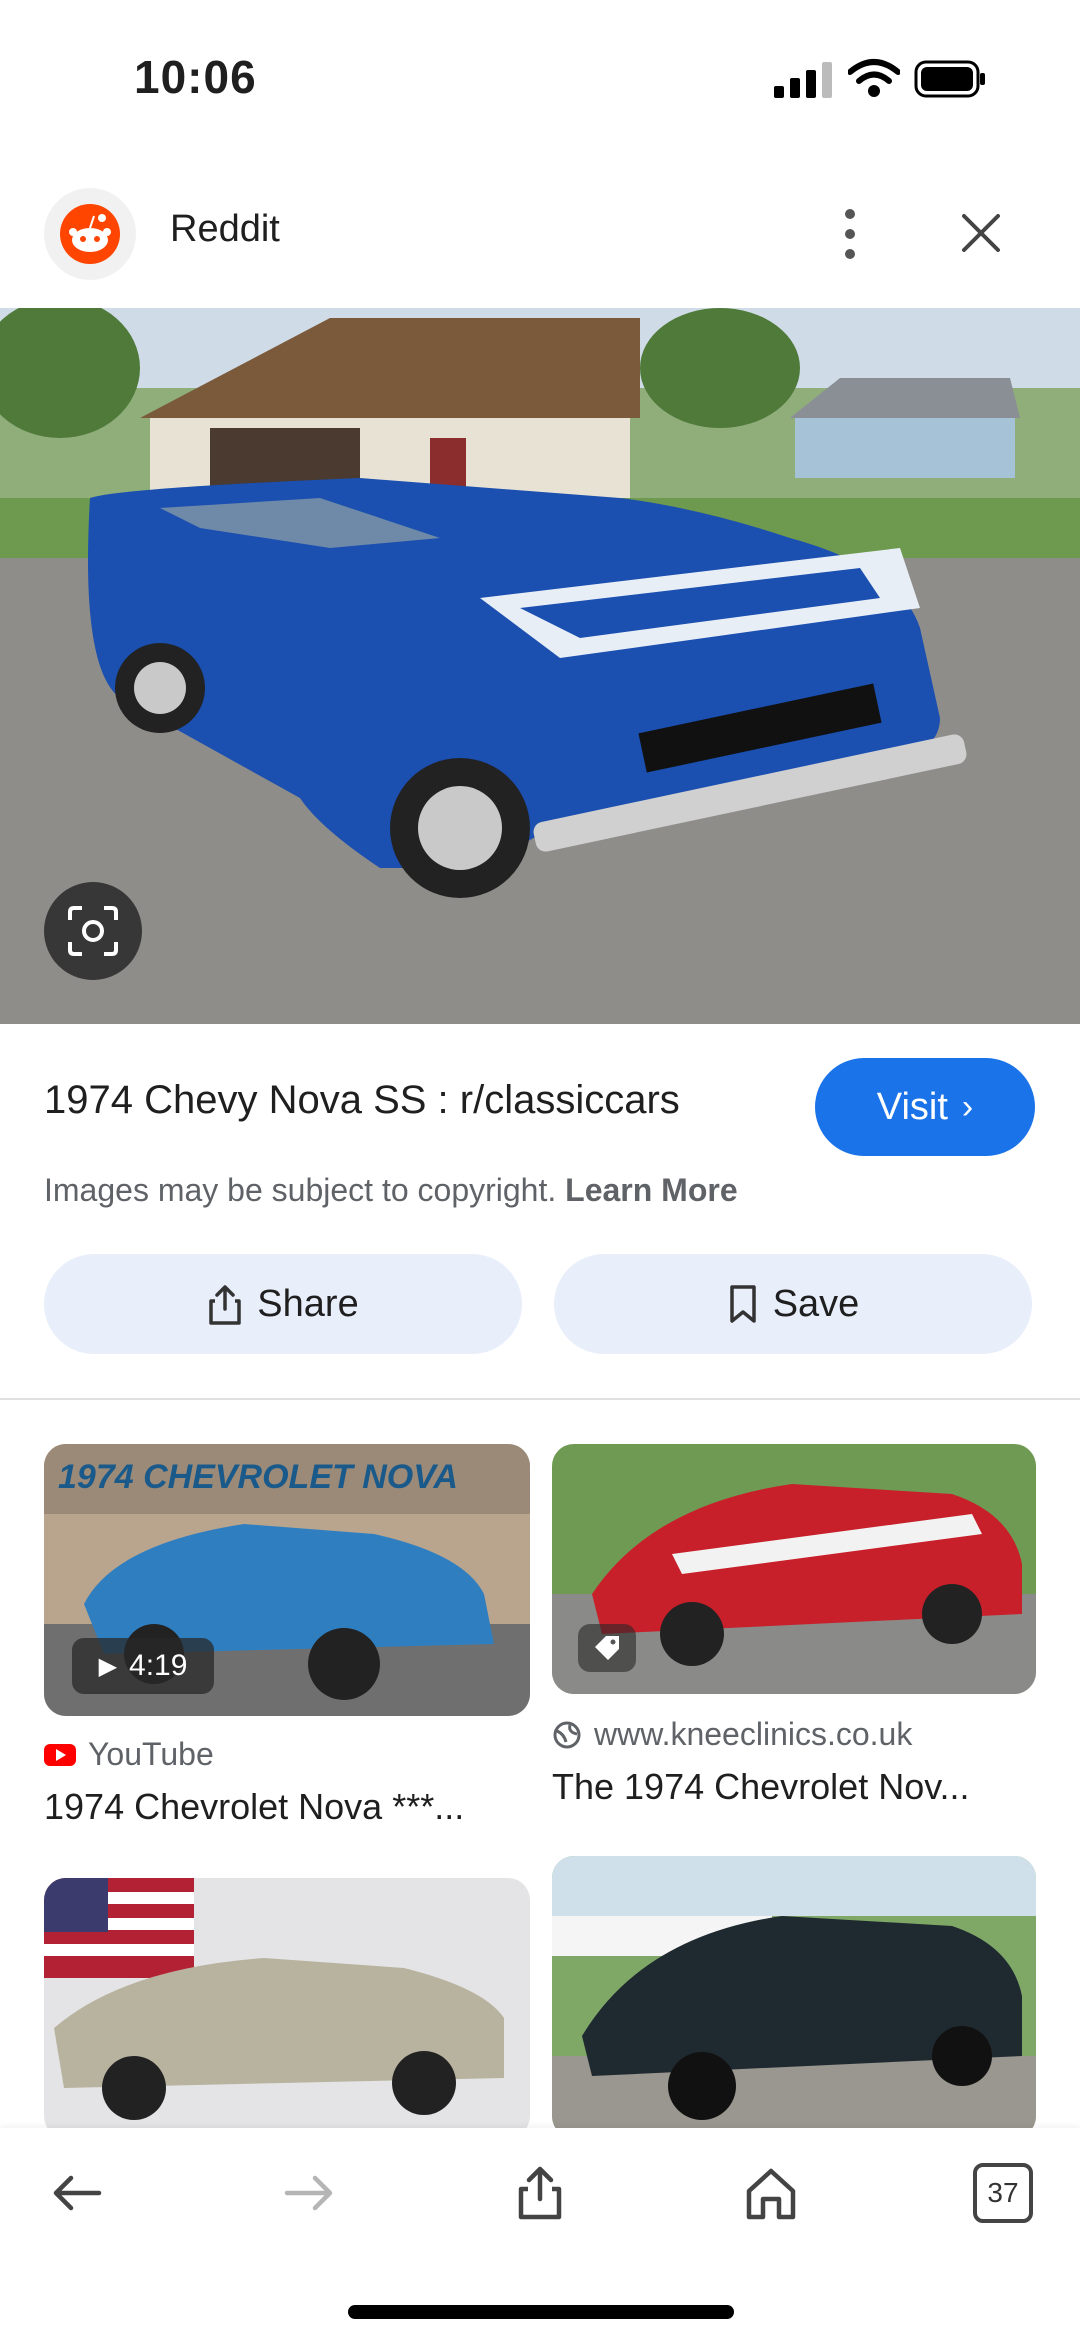 This screenshot has width=1080, height=2341. Describe the element at coordinates (651, 1190) in the screenshot. I see `learn-more-link: Learn More` at that location.